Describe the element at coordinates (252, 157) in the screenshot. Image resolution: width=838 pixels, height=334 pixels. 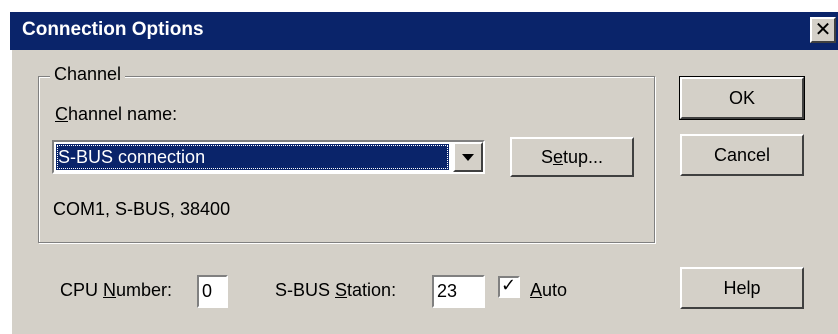
I see `channel-name-selected-value: S-BUS connection` at that location.